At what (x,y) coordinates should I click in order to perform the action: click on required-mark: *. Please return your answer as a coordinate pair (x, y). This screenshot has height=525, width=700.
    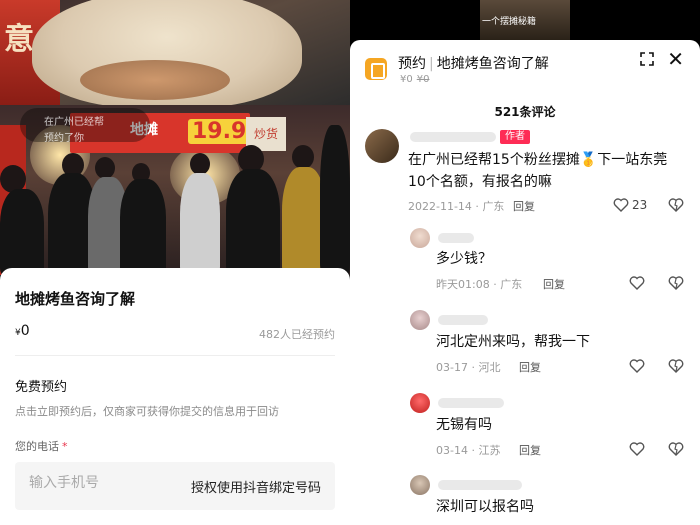
    Looking at the image, I should click on (65, 446).